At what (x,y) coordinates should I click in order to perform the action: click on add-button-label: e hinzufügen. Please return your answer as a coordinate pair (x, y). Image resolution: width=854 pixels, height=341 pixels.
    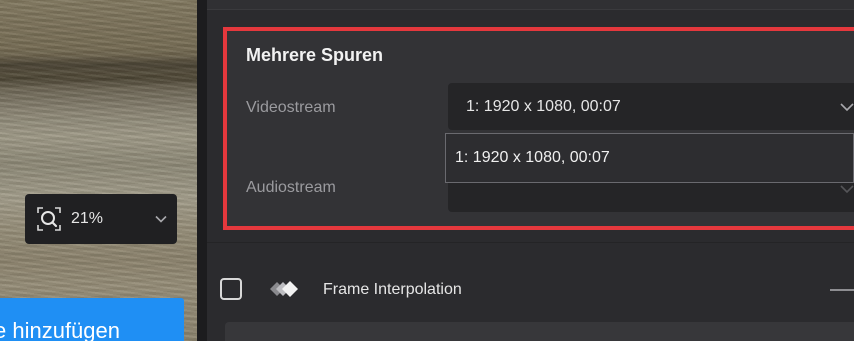
    Looking at the image, I should click on (60, 329).